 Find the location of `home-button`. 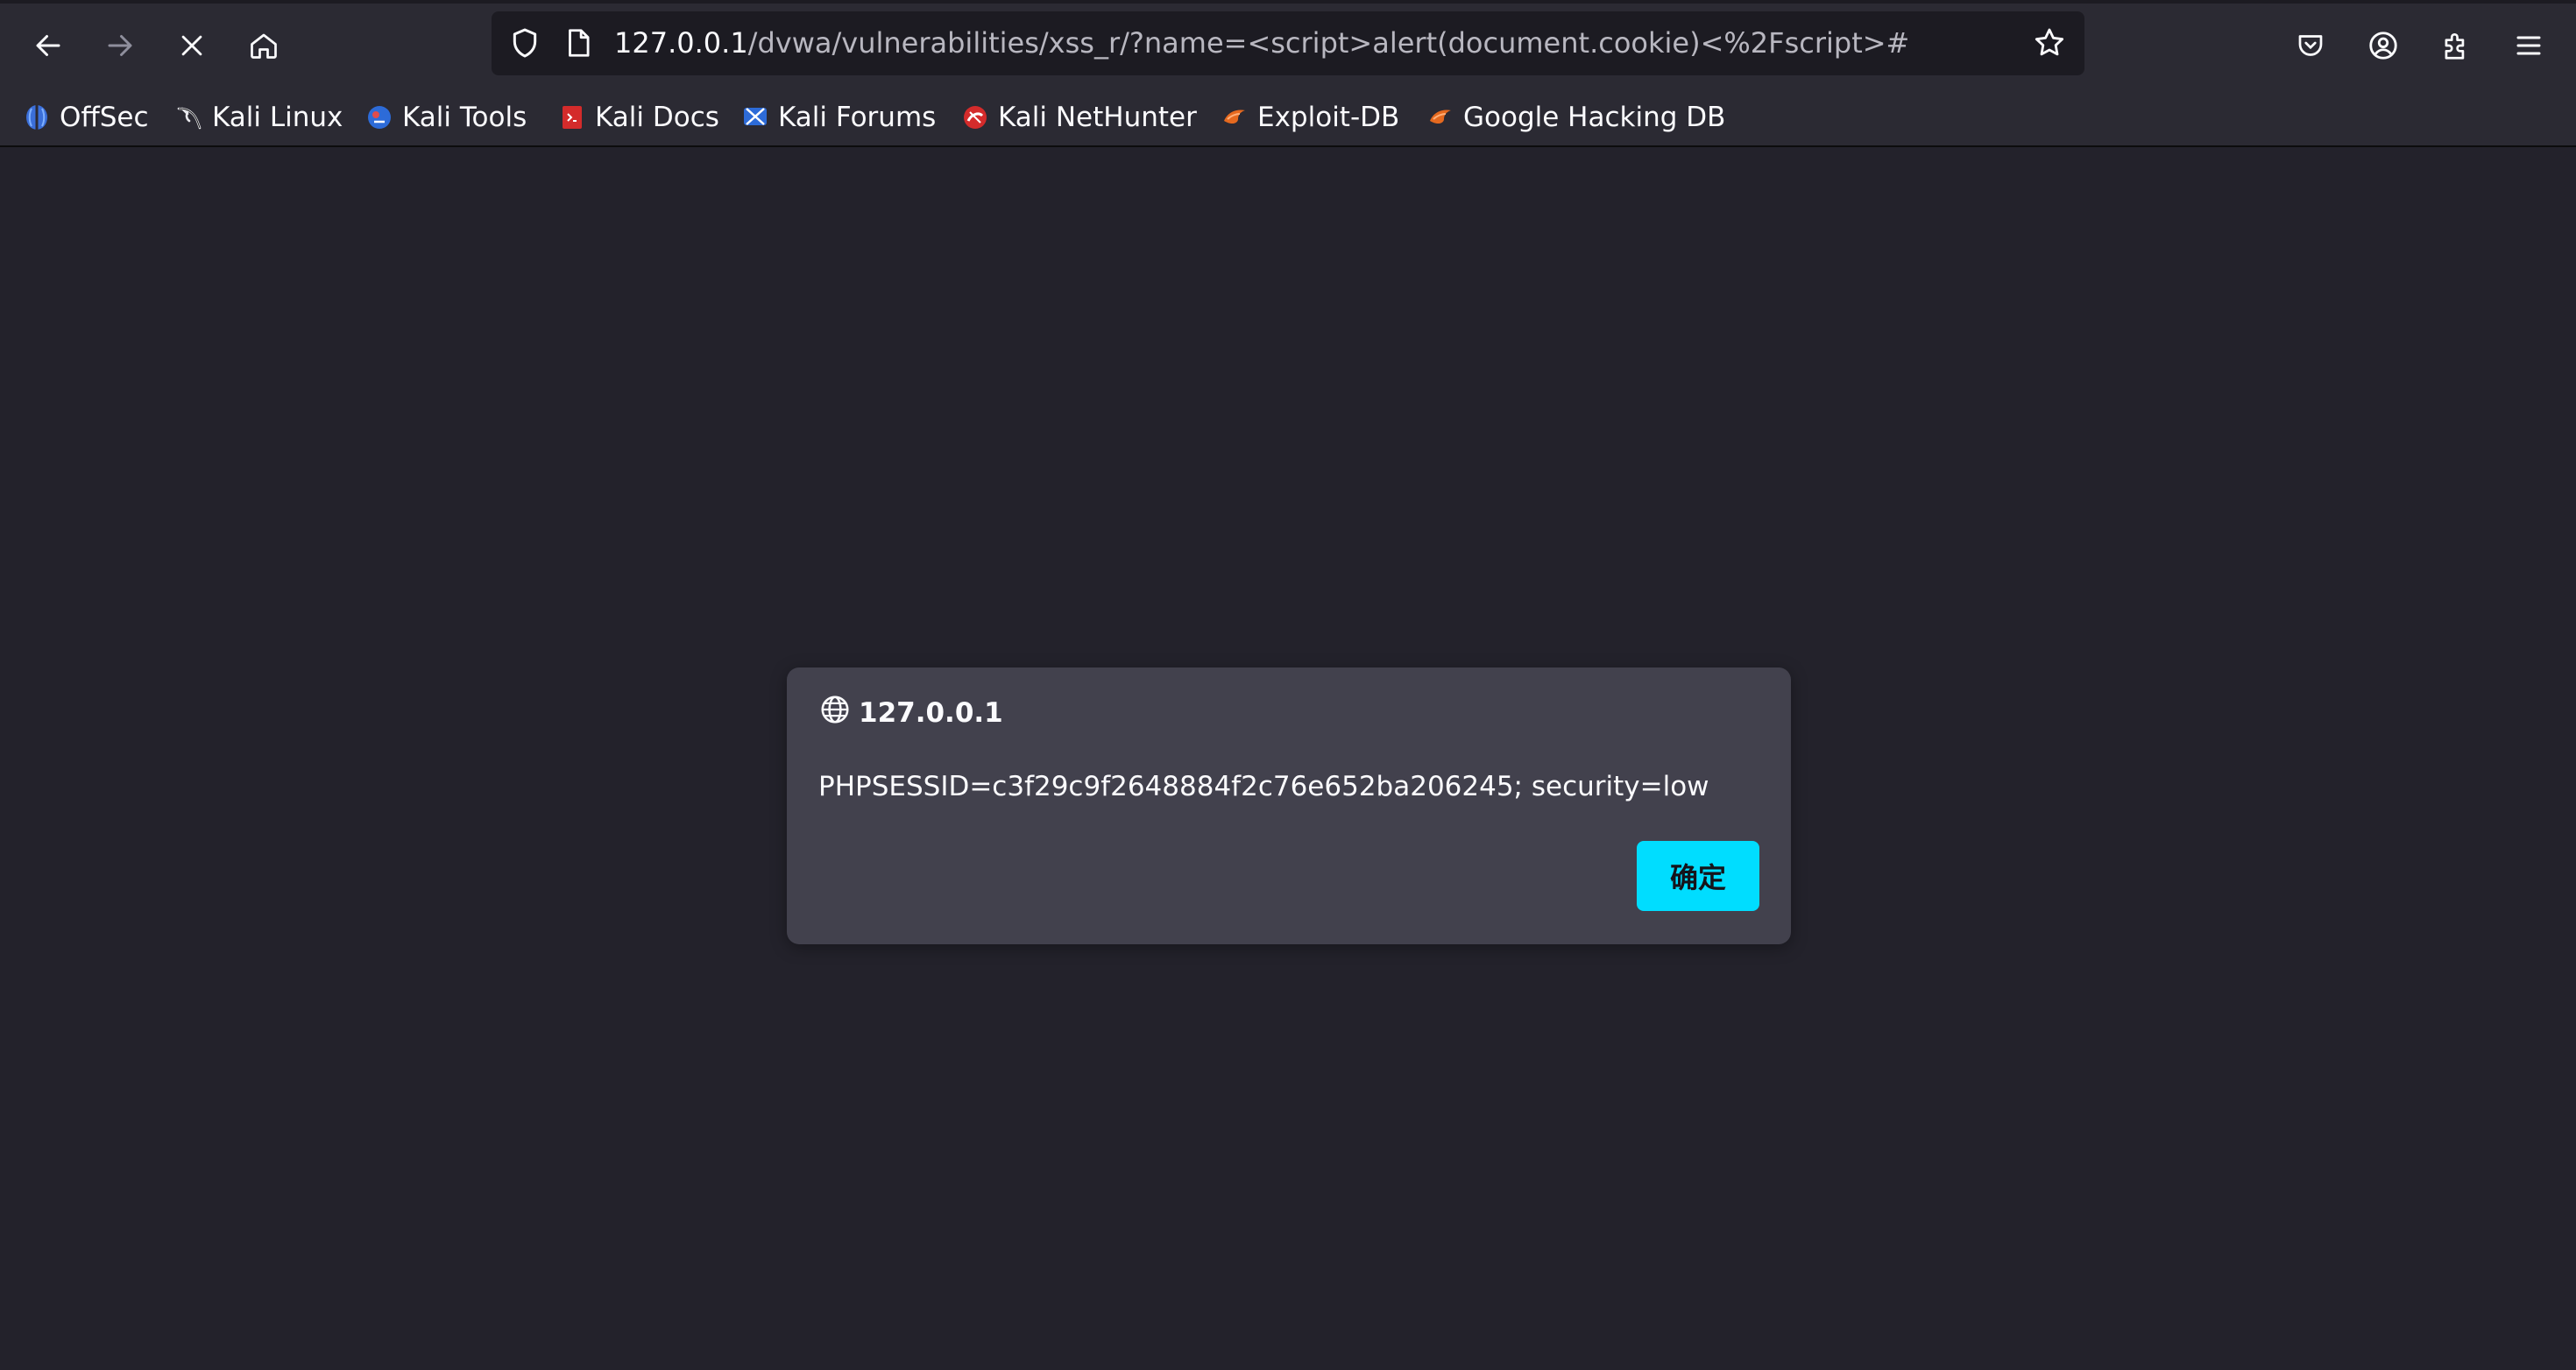

home-button is located at coordinates (263, 46).